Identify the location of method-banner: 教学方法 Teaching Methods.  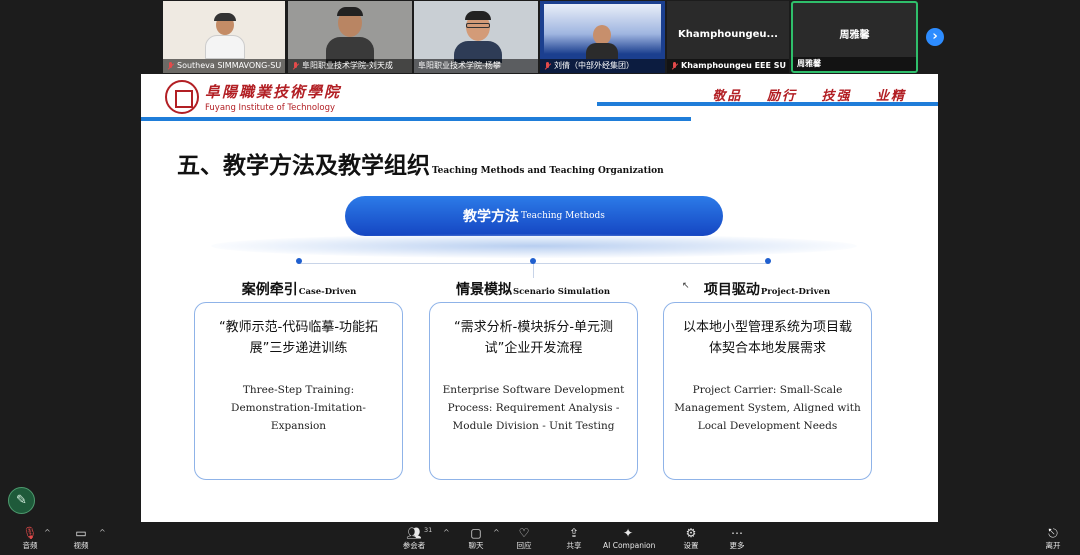
(534, 216).